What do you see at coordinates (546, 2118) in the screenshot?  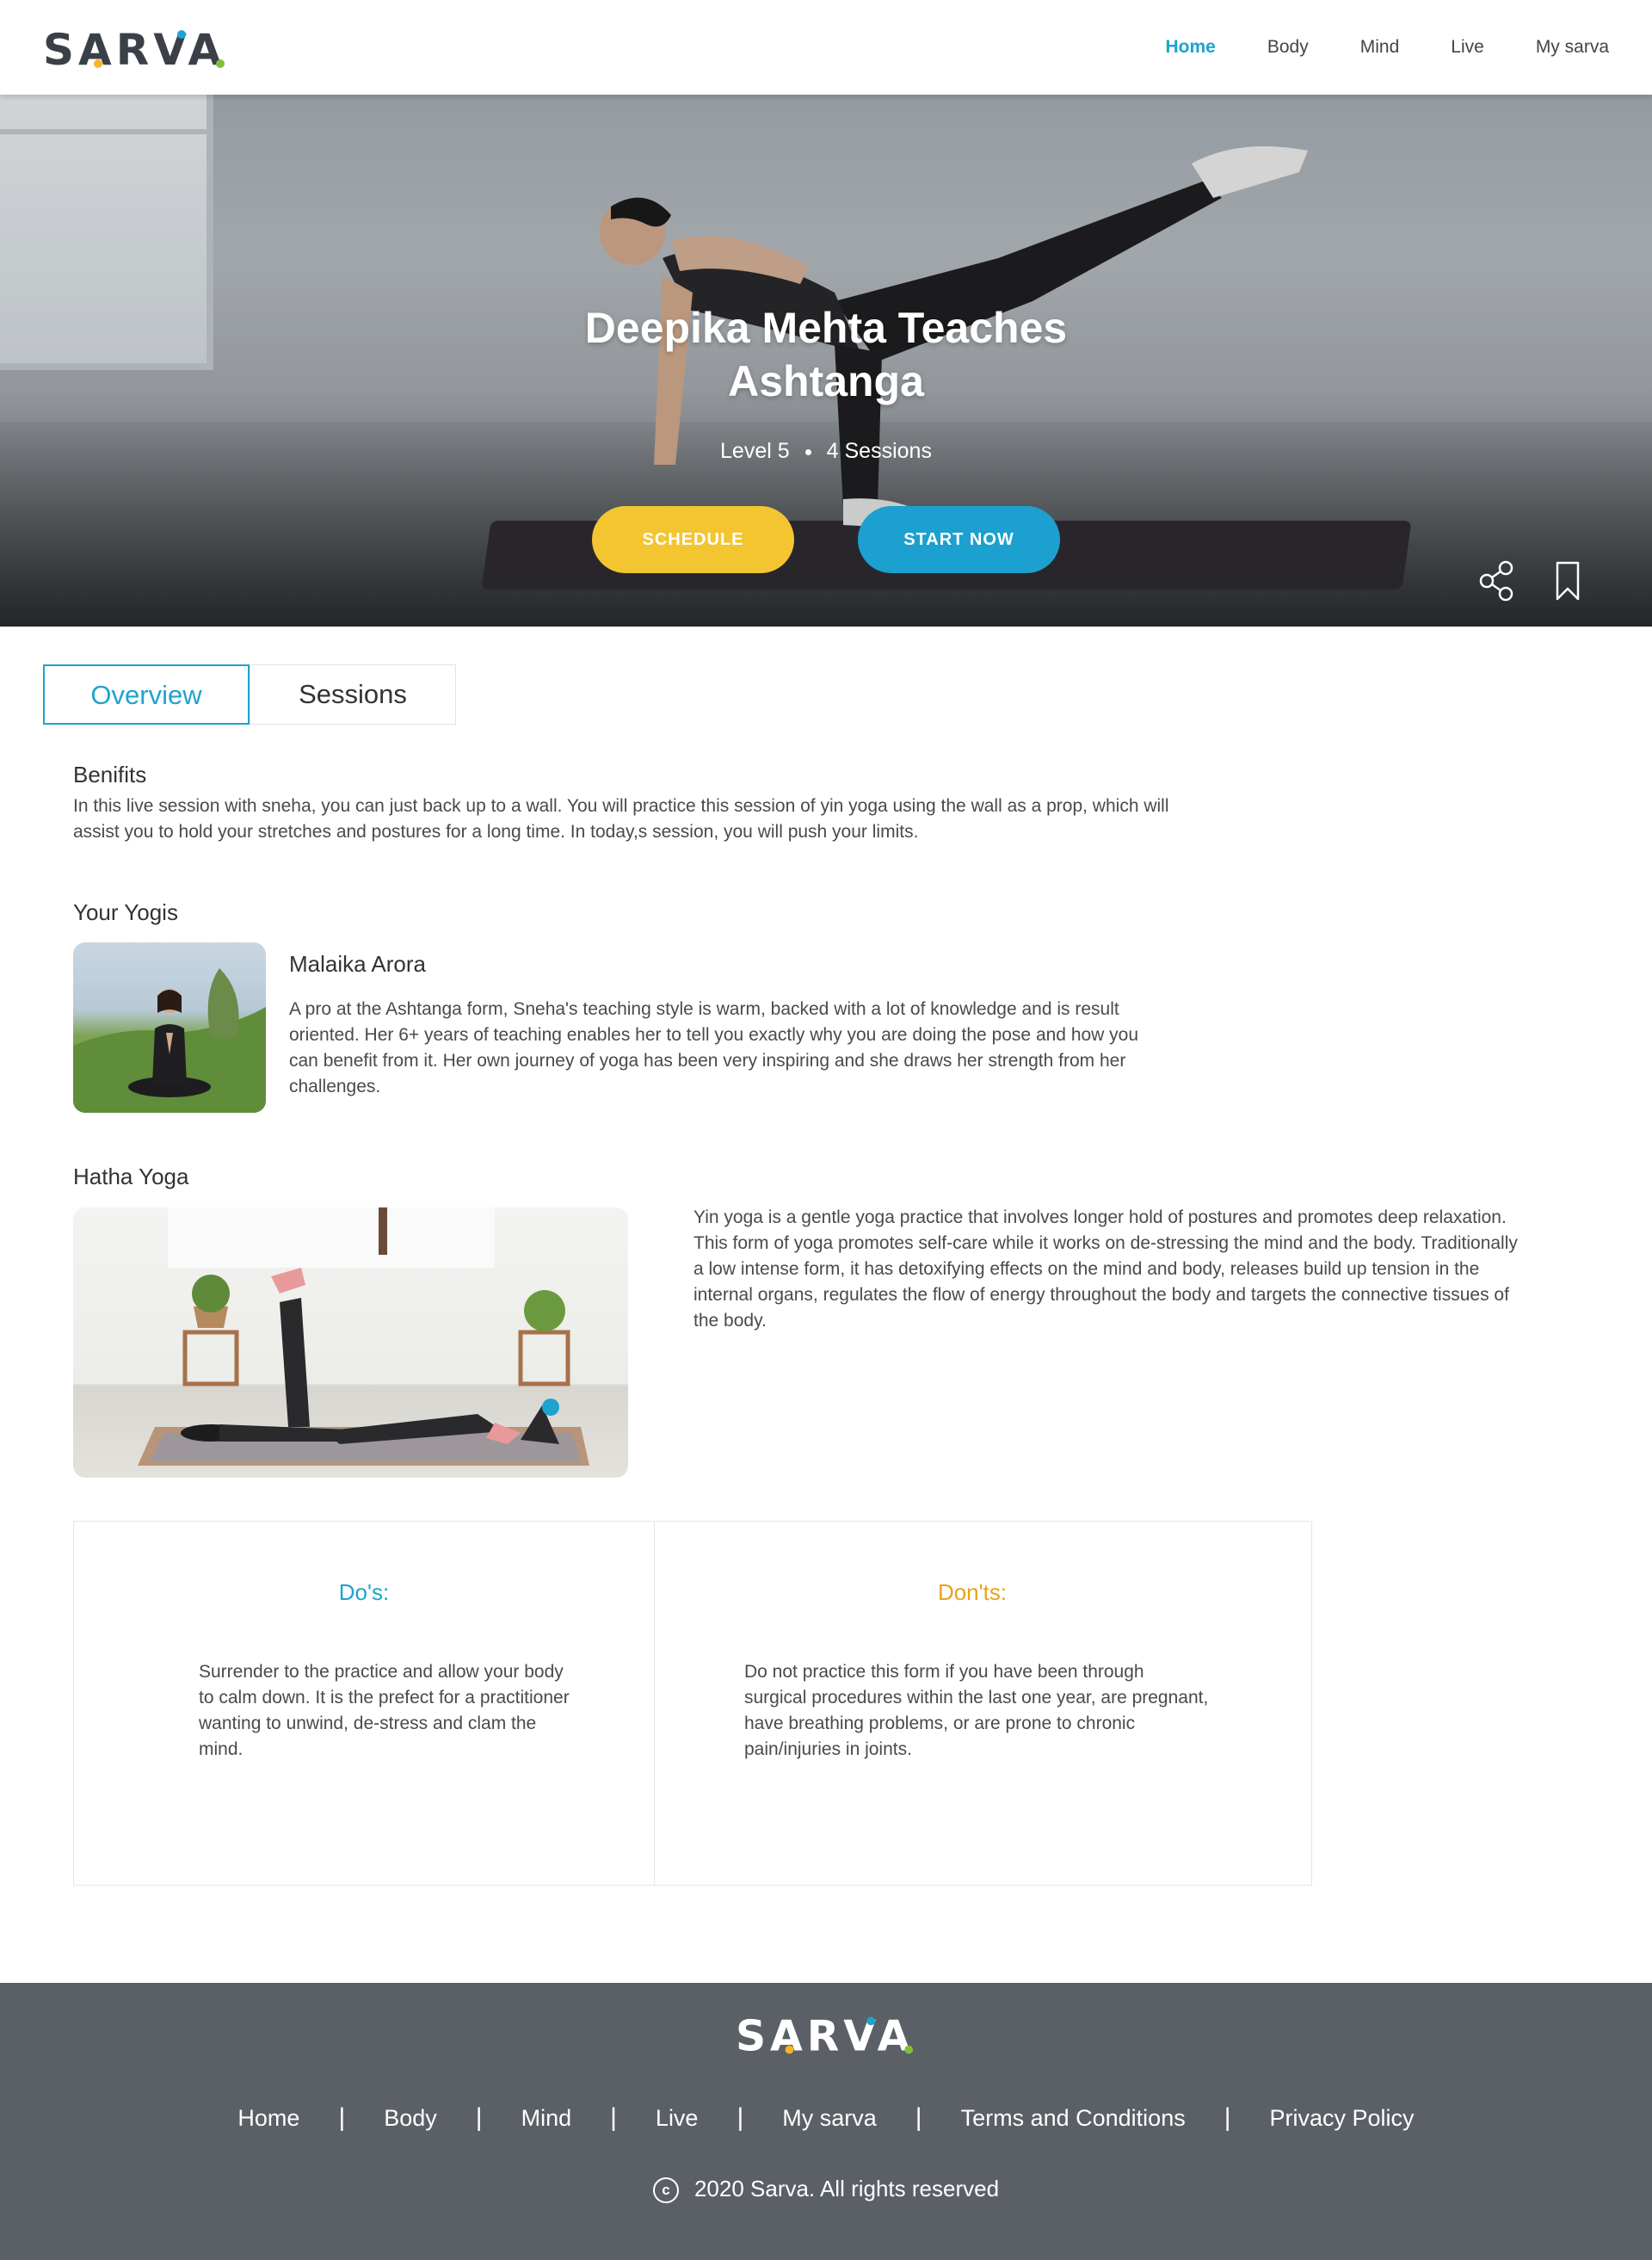 I see `footer-link-mind: Mind` at bounding box center [546, 2118].